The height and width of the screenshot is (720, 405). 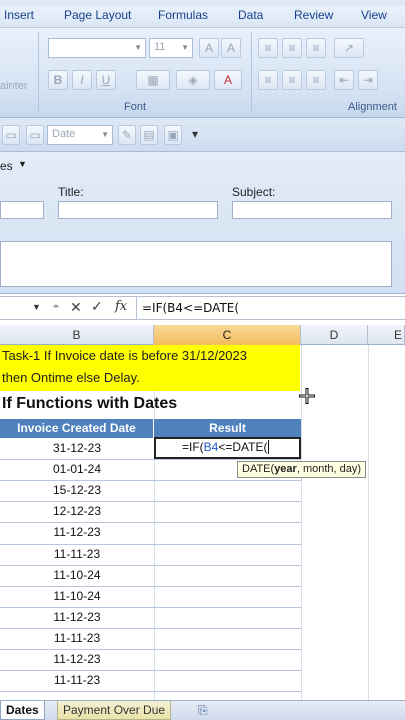 What do you see at coordinates (160, 47) in the screenshot?
I see `font-size-value: 11` at bounding box center [160, 47].